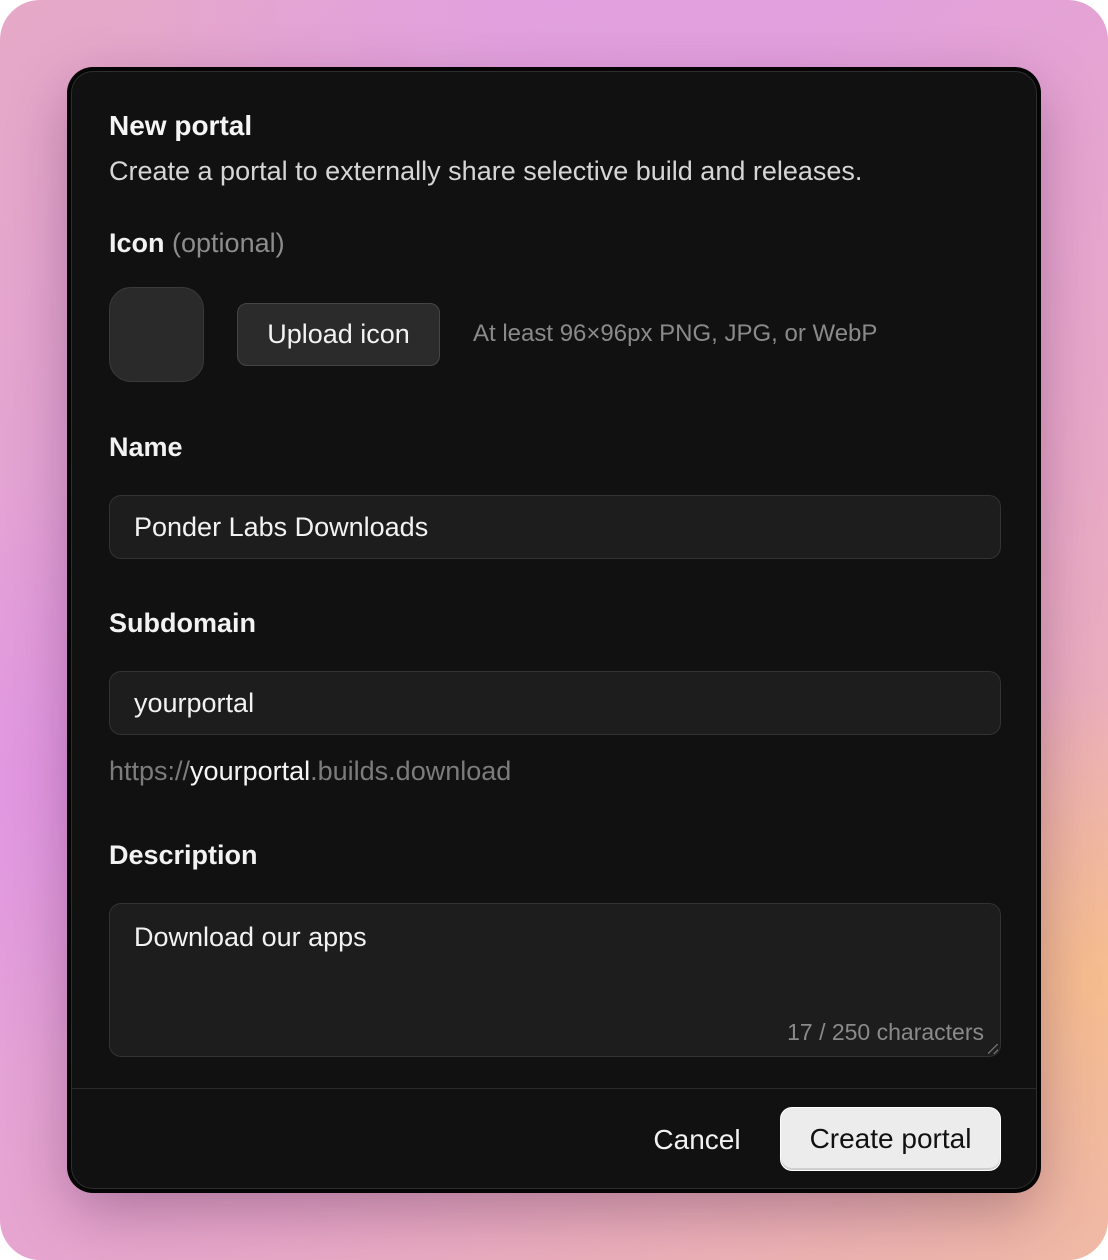 The image size is (1108, 1260). What do you see at coordinates (194, 702) in the screenshot?
I see `subdomain-input-value: yourportal` at bounding box center [194, 702].